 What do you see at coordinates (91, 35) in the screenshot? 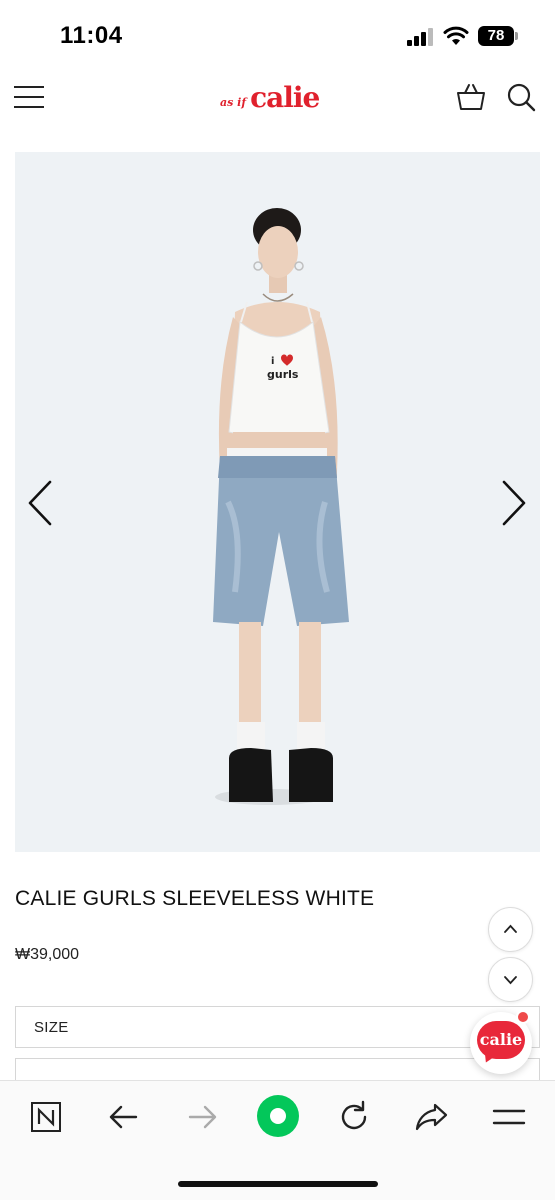
I see `status-time: 11:04` at bounding box center [91, 35].